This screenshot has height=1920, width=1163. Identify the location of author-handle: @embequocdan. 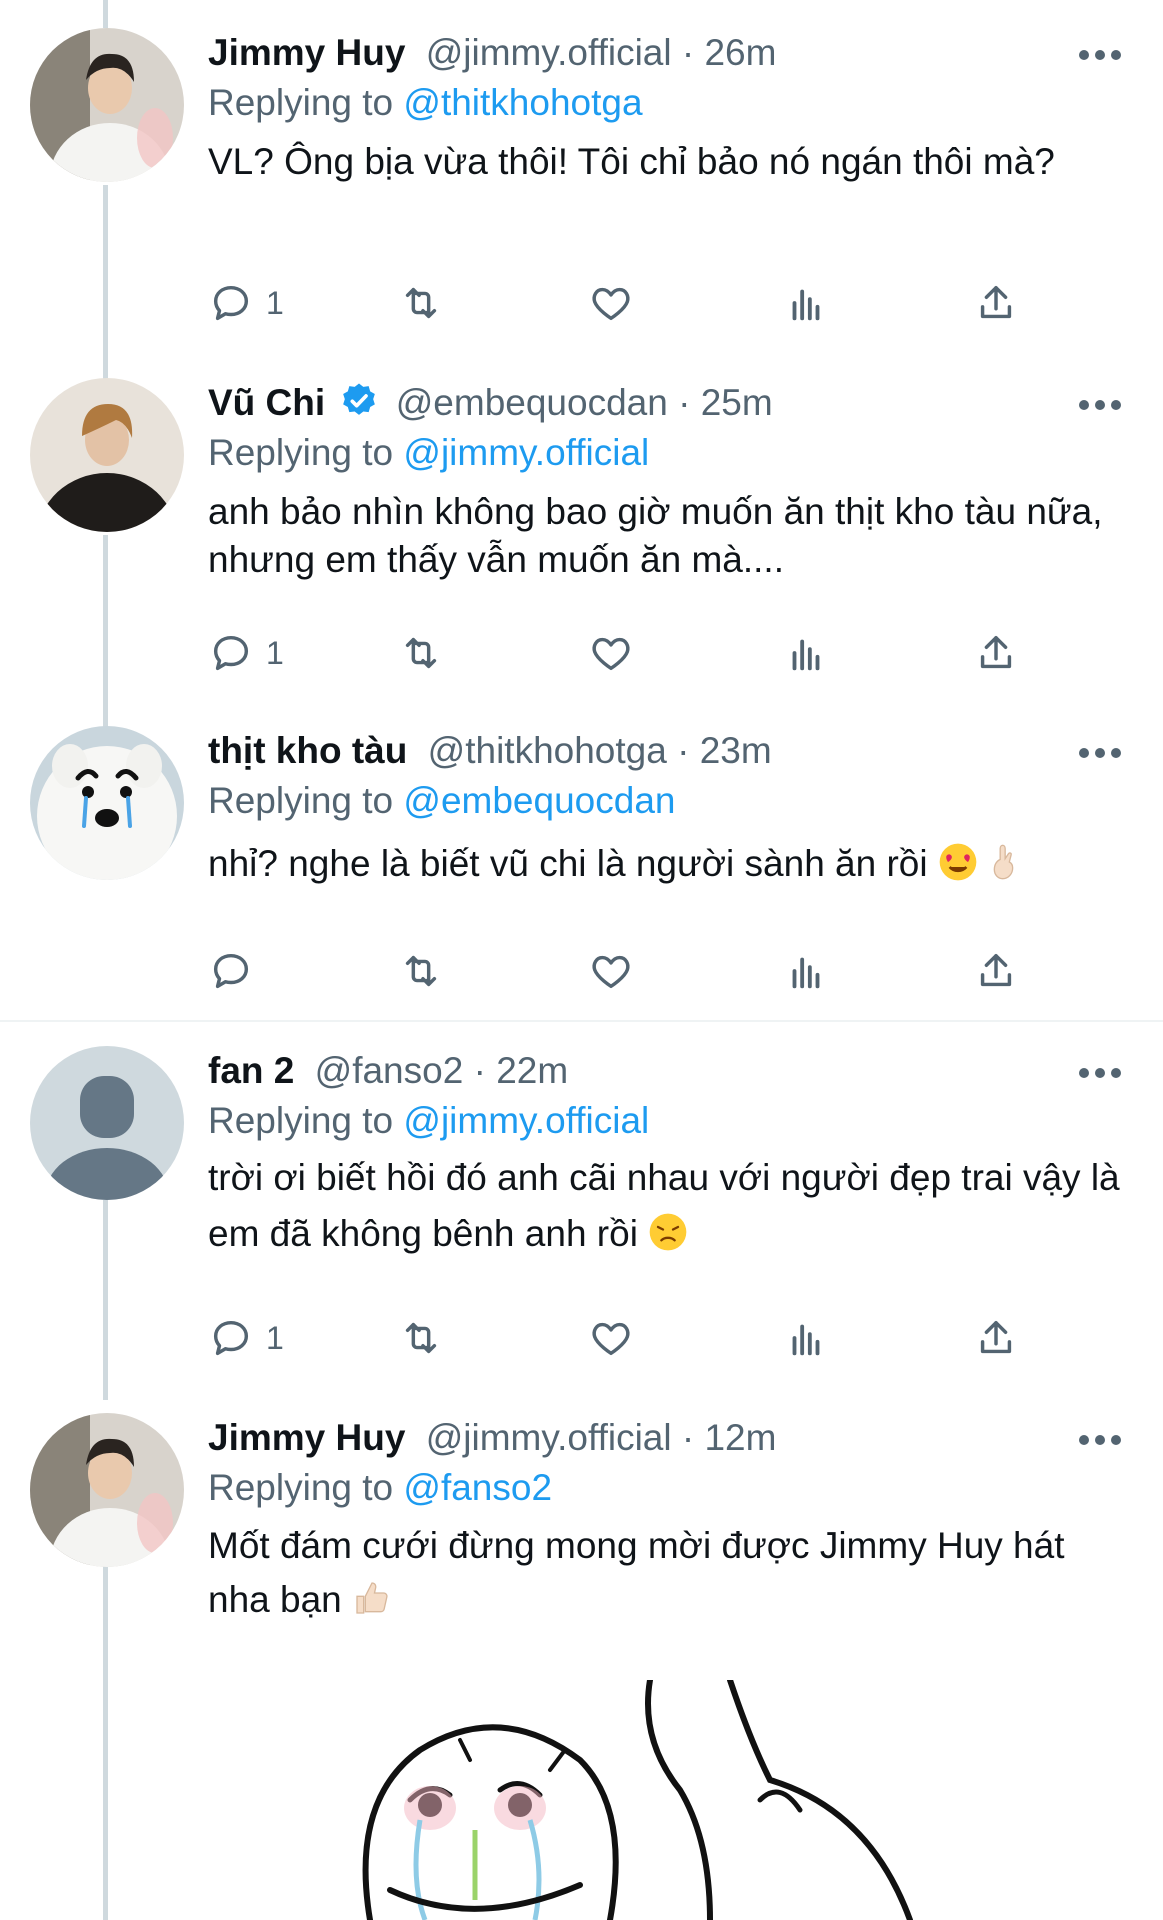
(532, 402).